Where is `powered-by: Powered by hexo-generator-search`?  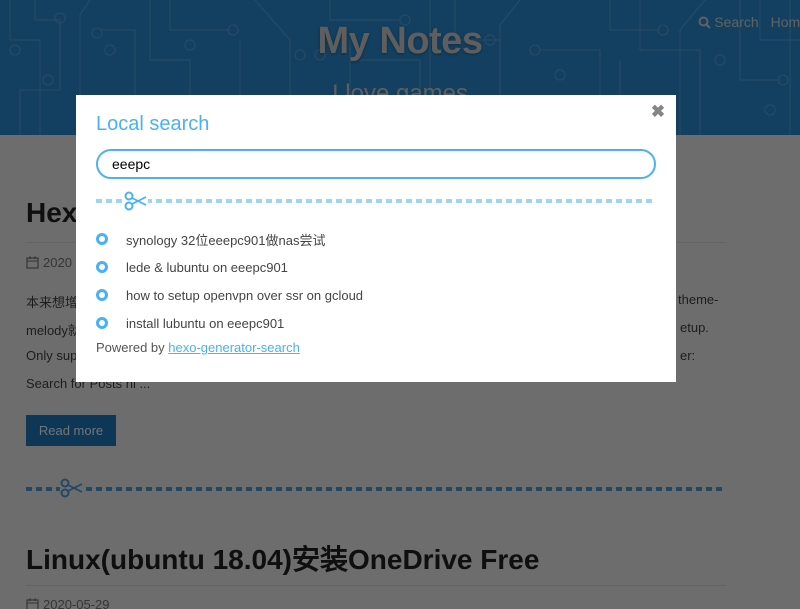
powered-by: Powered by hexo-generator-search is located at coordinates (198, 347).